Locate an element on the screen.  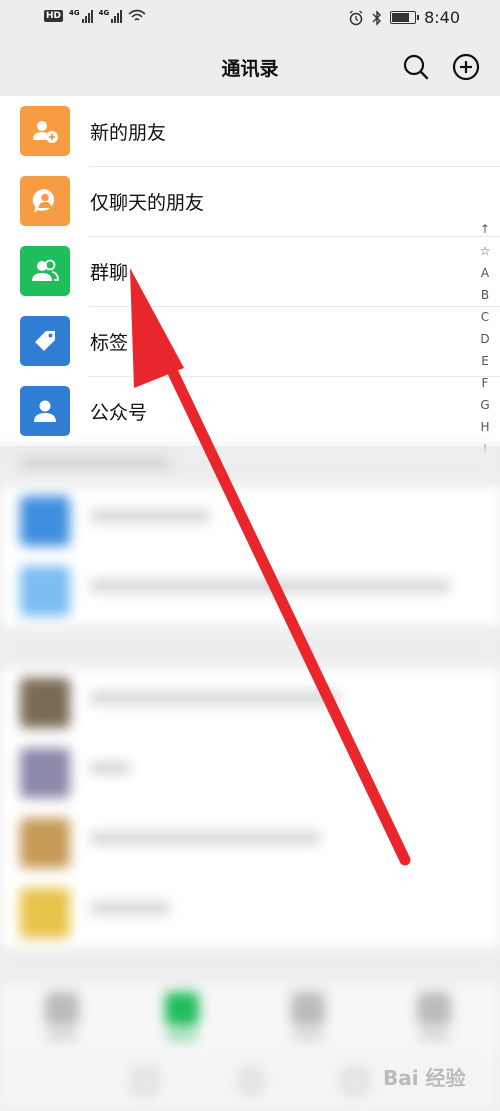
add-circle-icon is located at coordinates (466, 67).